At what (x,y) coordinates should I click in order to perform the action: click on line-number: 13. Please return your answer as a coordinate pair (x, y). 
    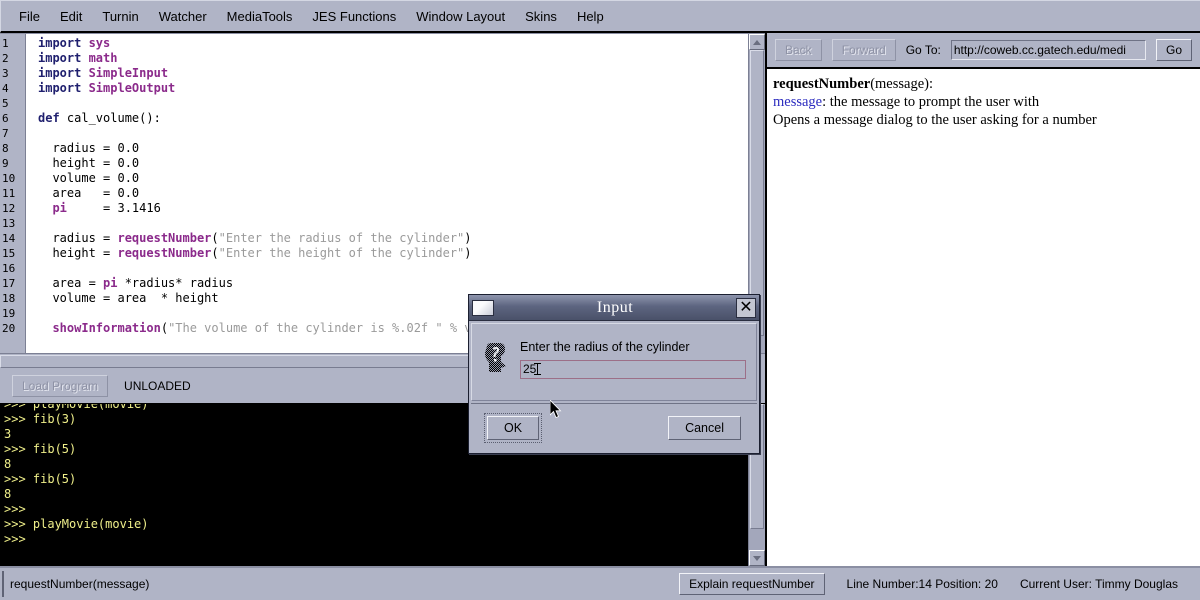
    Looking at the image, I should click on (9, 223).